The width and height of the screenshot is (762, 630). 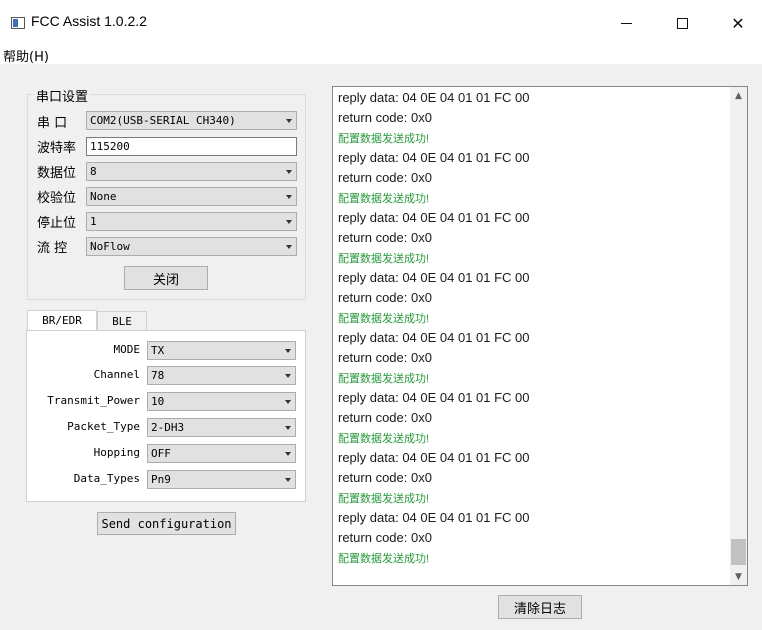 What do you see at coordinates (93, 171) in the screenshot?
I see `databits-value: 8` at bounding box center [93, 171].